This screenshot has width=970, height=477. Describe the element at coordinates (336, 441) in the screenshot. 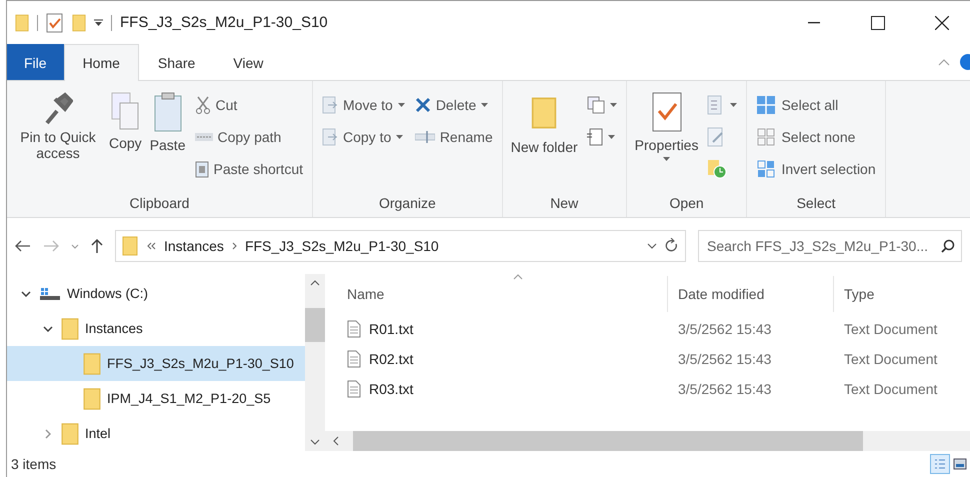

I see `scroll-left-icon` at that location.